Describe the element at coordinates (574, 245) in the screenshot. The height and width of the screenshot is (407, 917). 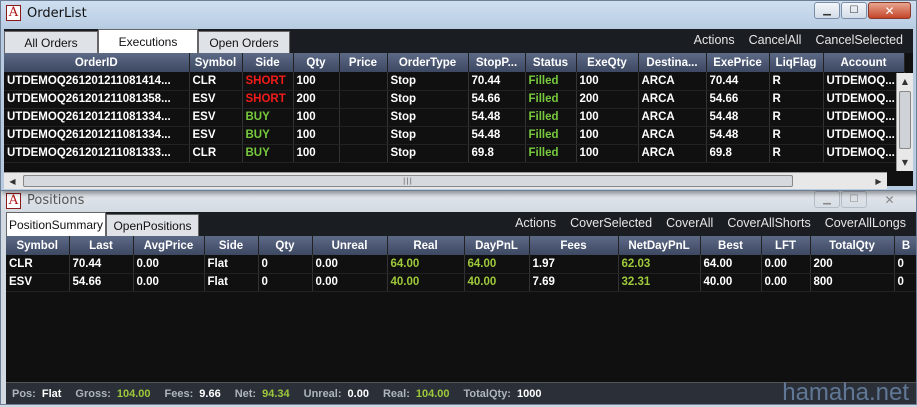
I see `column-header-fees: Fees` at that location.